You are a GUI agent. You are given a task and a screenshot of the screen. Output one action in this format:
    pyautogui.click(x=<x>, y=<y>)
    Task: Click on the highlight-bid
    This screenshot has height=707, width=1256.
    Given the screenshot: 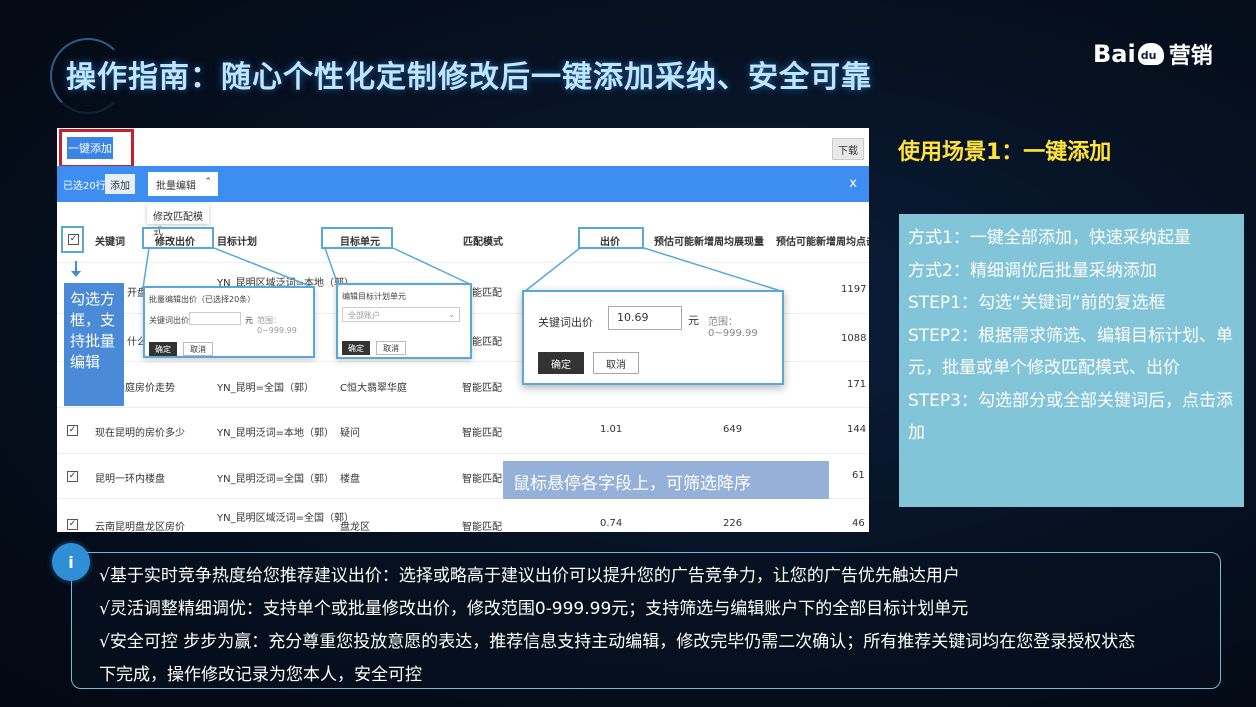 What is the action you would take?
    pyautogui.click(x=611, y=238)
    